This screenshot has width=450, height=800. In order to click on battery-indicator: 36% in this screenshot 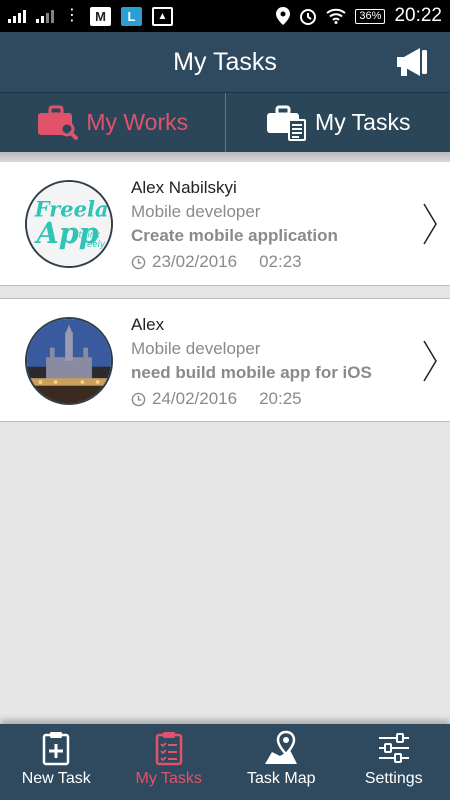, I will do `click(370, 16)`.